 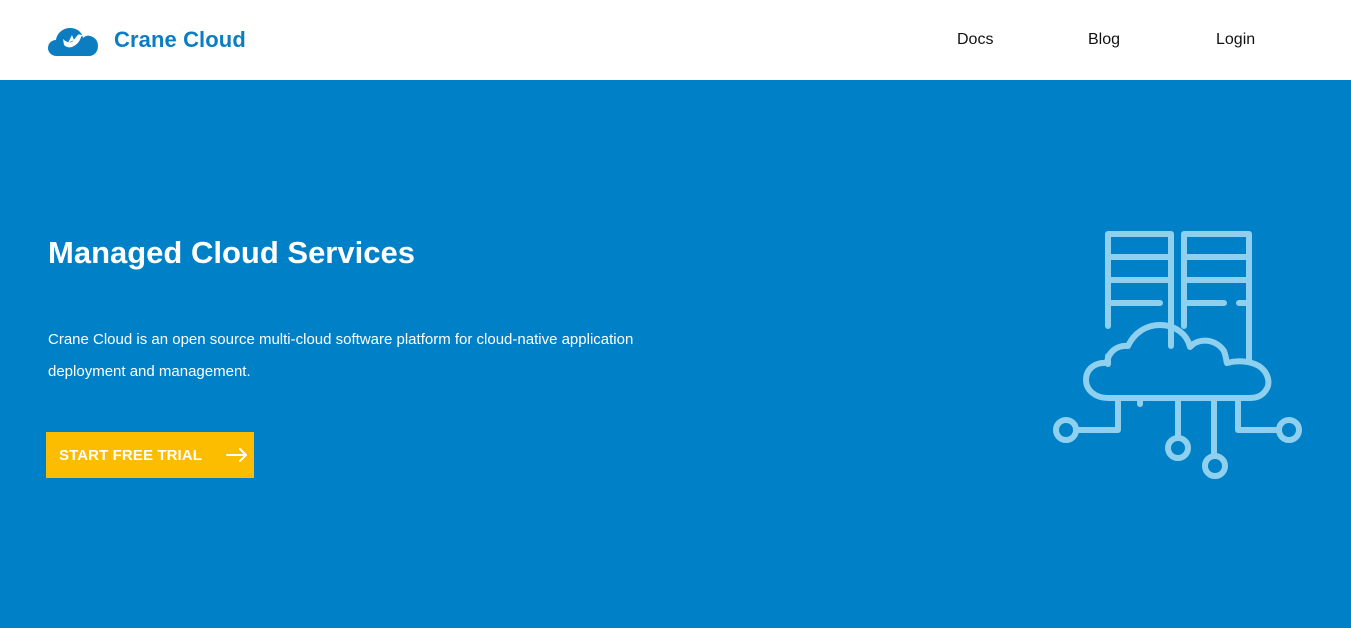 What do you see at coordinates (180, 39) in the screenshot?
I see `brand-name: Crane Cloud` at bounding box center [180, 39].